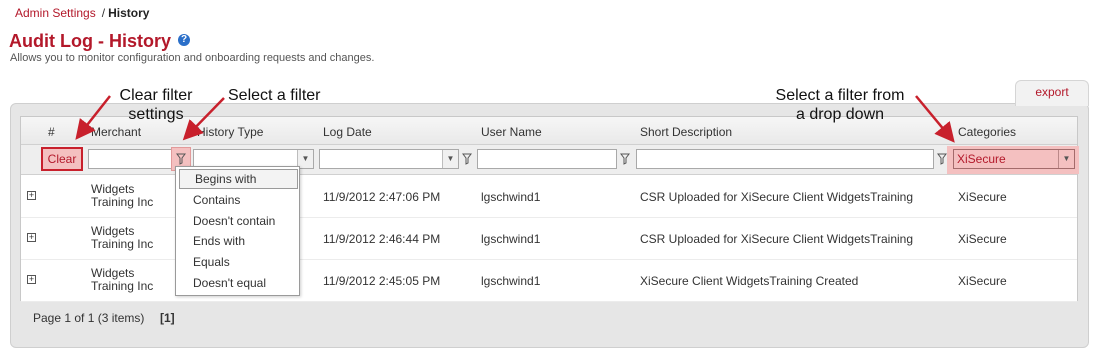 Image resolution: width=1099 pixels, height=358 pixels. I want to click on arrow-to-categories, so click(935, 119).